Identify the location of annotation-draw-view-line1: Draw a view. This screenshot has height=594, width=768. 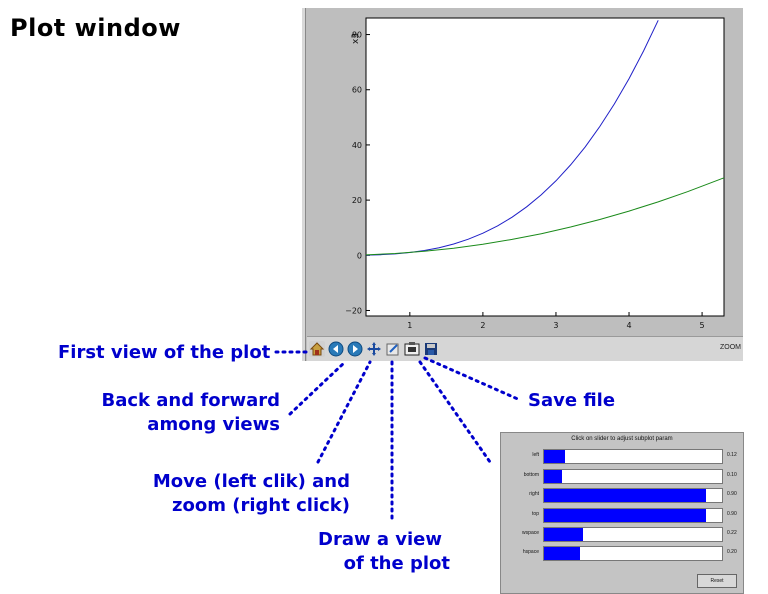
(380, 539).